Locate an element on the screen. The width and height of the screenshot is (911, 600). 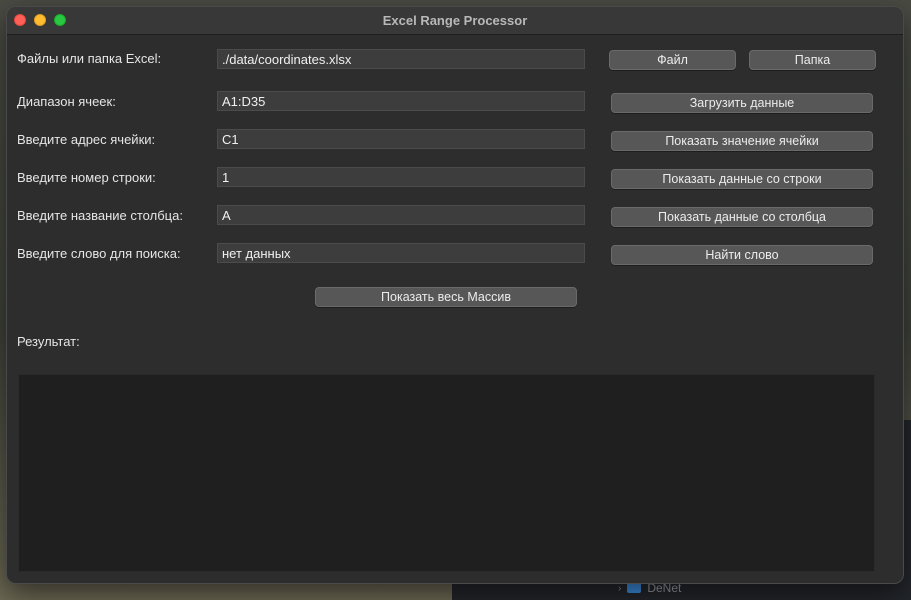
folder-button: Папка is located at coordinates (812, 60).